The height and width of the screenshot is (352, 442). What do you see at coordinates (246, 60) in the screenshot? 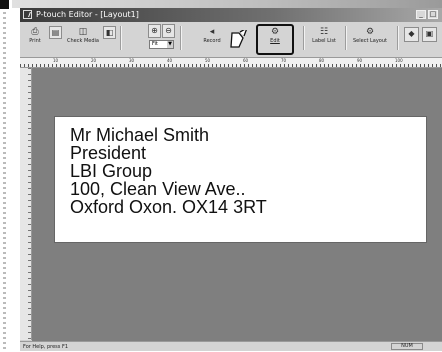
I see `ruler-mark: 60` at bounding box center [246, 60].